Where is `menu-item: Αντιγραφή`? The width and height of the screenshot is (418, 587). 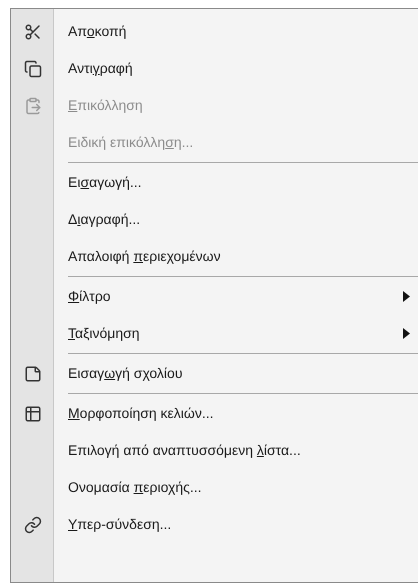 menu-item: Αντιγραφή is located at coordinates (214, 68).